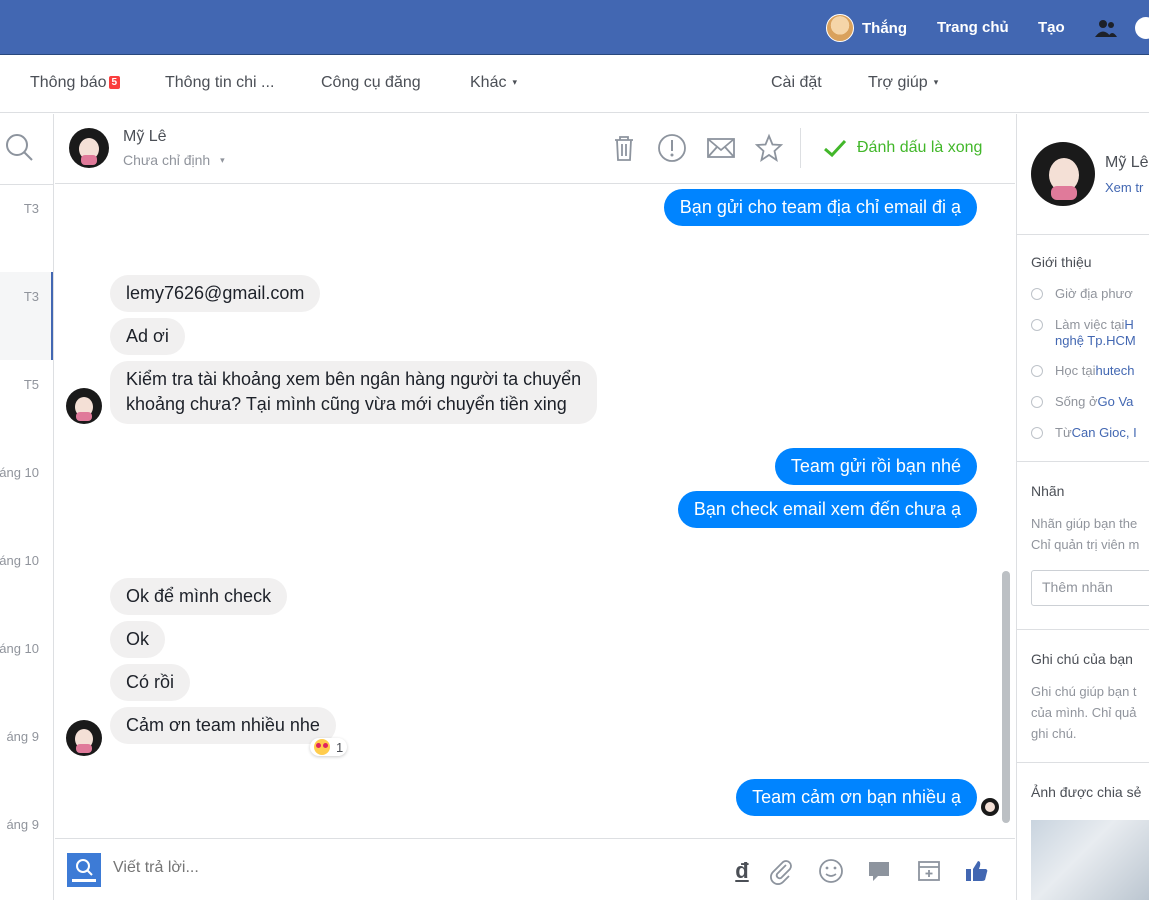  I want to click on thread-item-selected, so click(26, 316).